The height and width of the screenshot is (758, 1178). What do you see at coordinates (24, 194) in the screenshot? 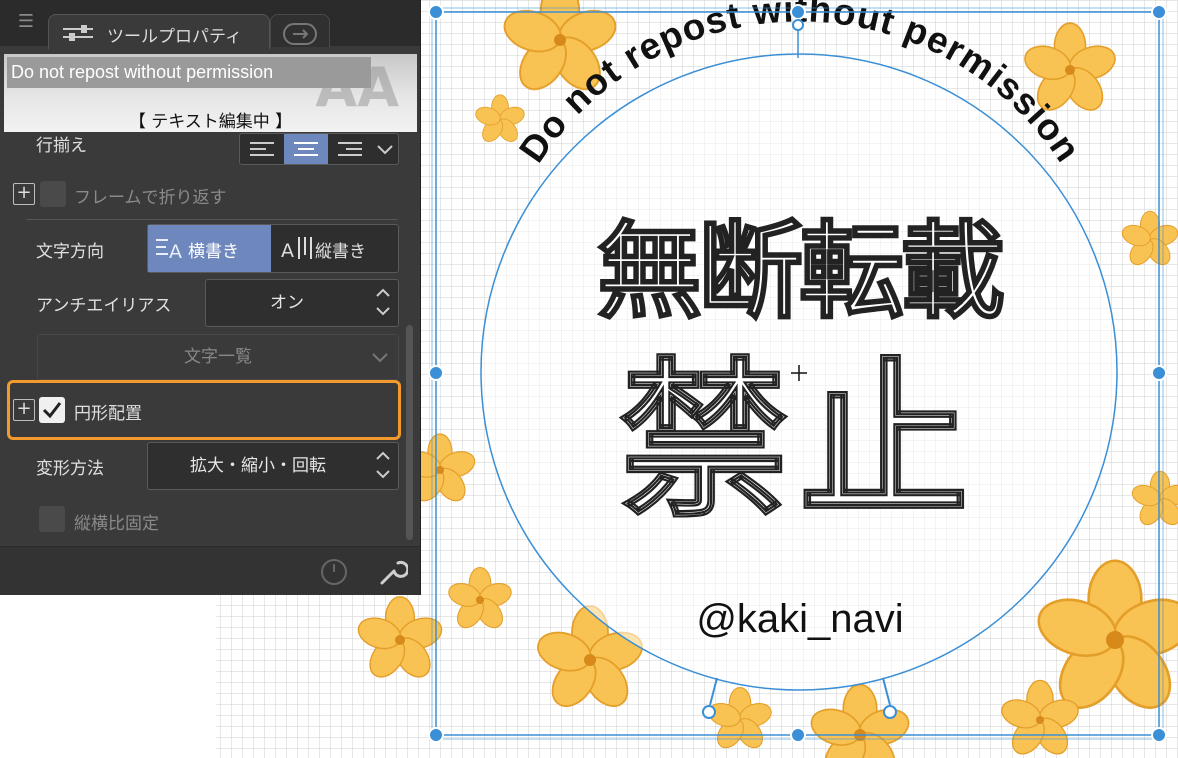
I see `expand-plus-icon: +` at bounding box center [24, 194].